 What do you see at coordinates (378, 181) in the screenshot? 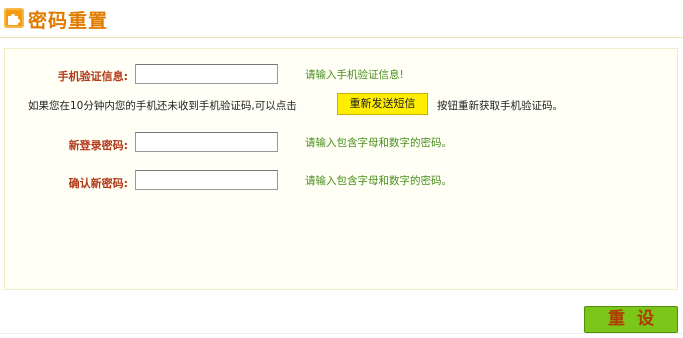
I see `confirm-password-hint: 请输入包含字母和数字的密码。` at bounding box center [378, 181].